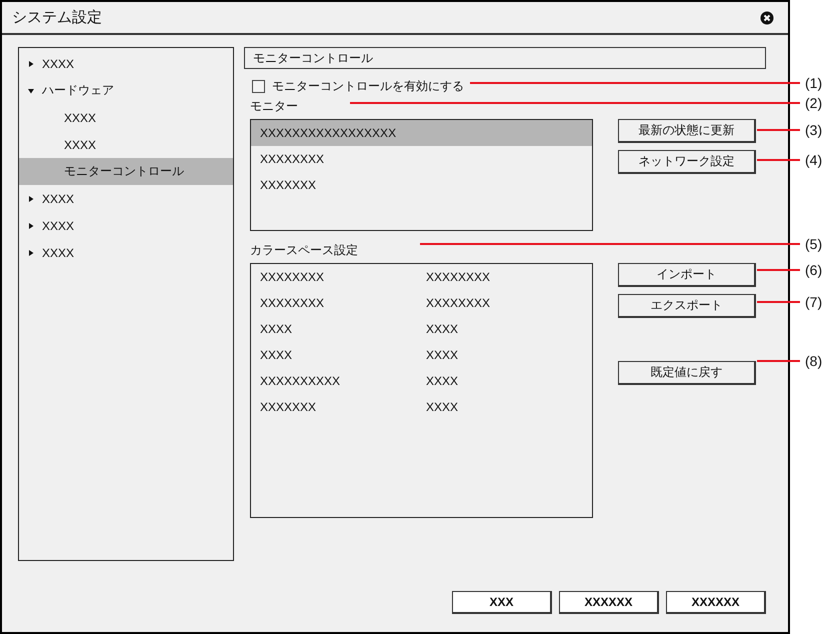 The image size is (824, 634). What do you see at coordinates (126, 90) in the screenshot?
I see `tree-item: ハードウェア` at bounding box center [126, 90].